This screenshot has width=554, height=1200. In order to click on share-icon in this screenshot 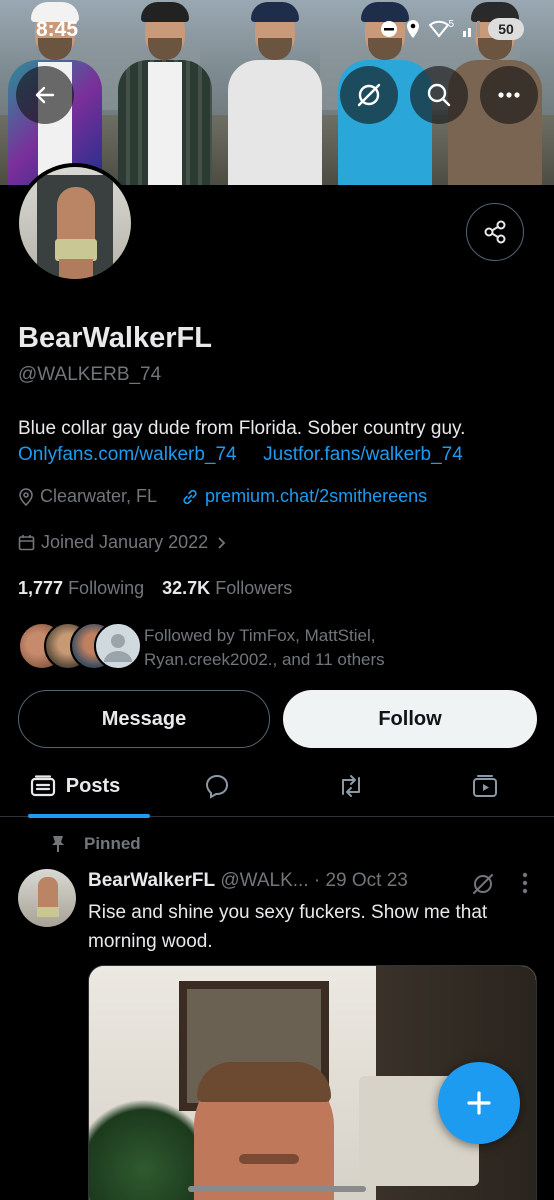, I will do `click(495, 232)`.